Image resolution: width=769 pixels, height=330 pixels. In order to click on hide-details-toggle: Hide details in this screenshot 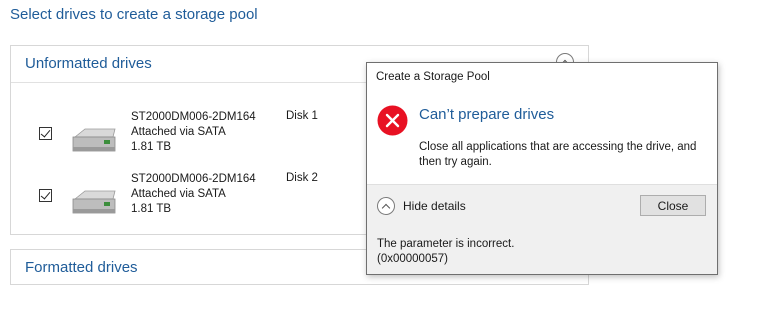, I will do `click(421, 206)`.